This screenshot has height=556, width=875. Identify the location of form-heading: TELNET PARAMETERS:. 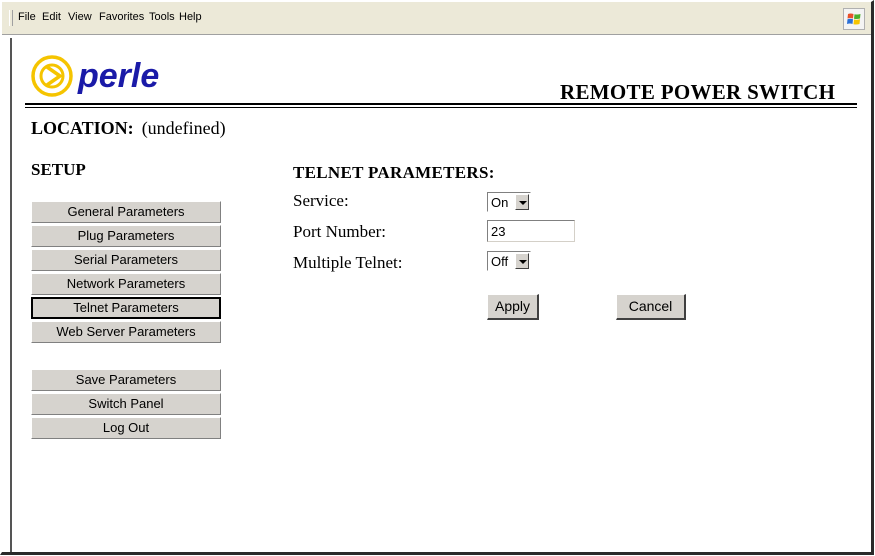
(394, 172).